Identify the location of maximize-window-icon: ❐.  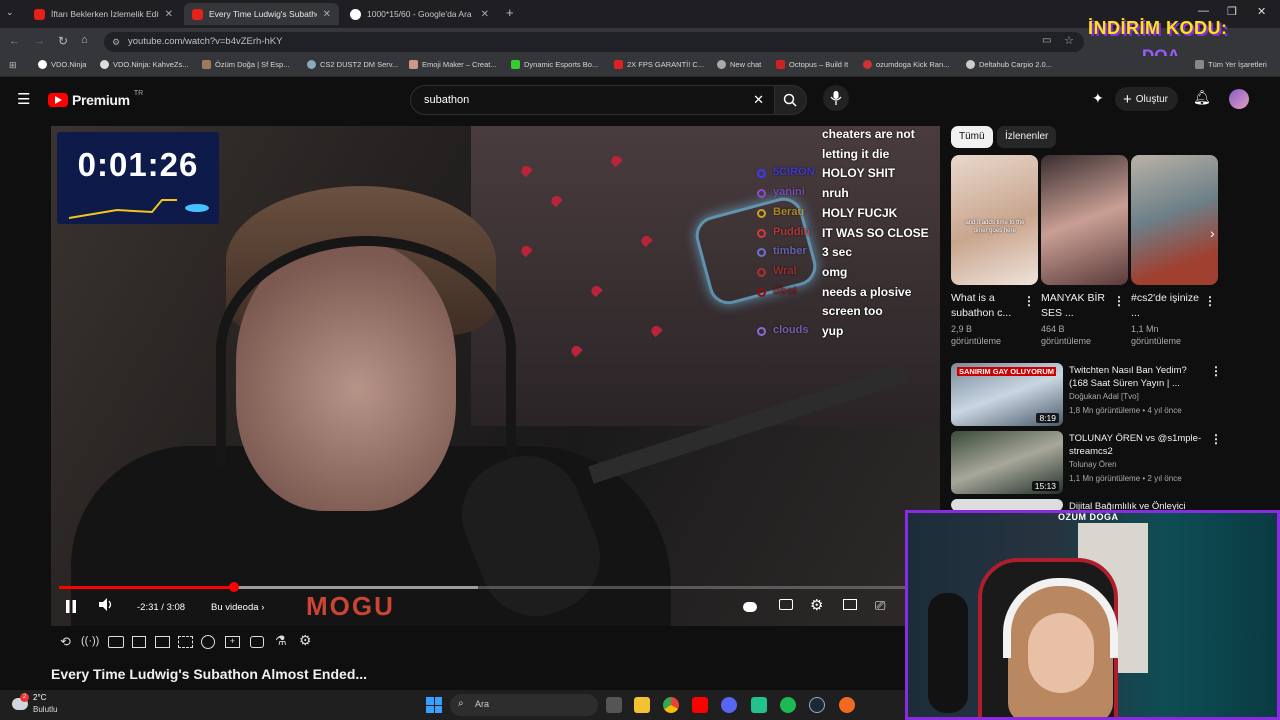
(1232, 11).